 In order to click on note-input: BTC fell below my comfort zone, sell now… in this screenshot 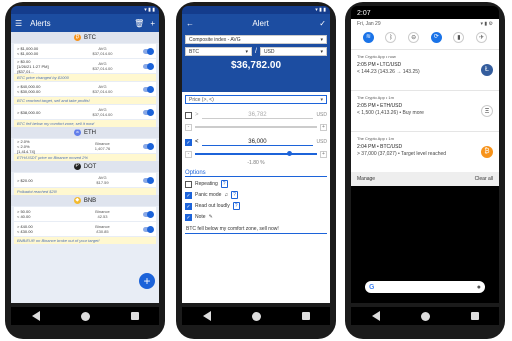, I will do `click(256, 229)`.